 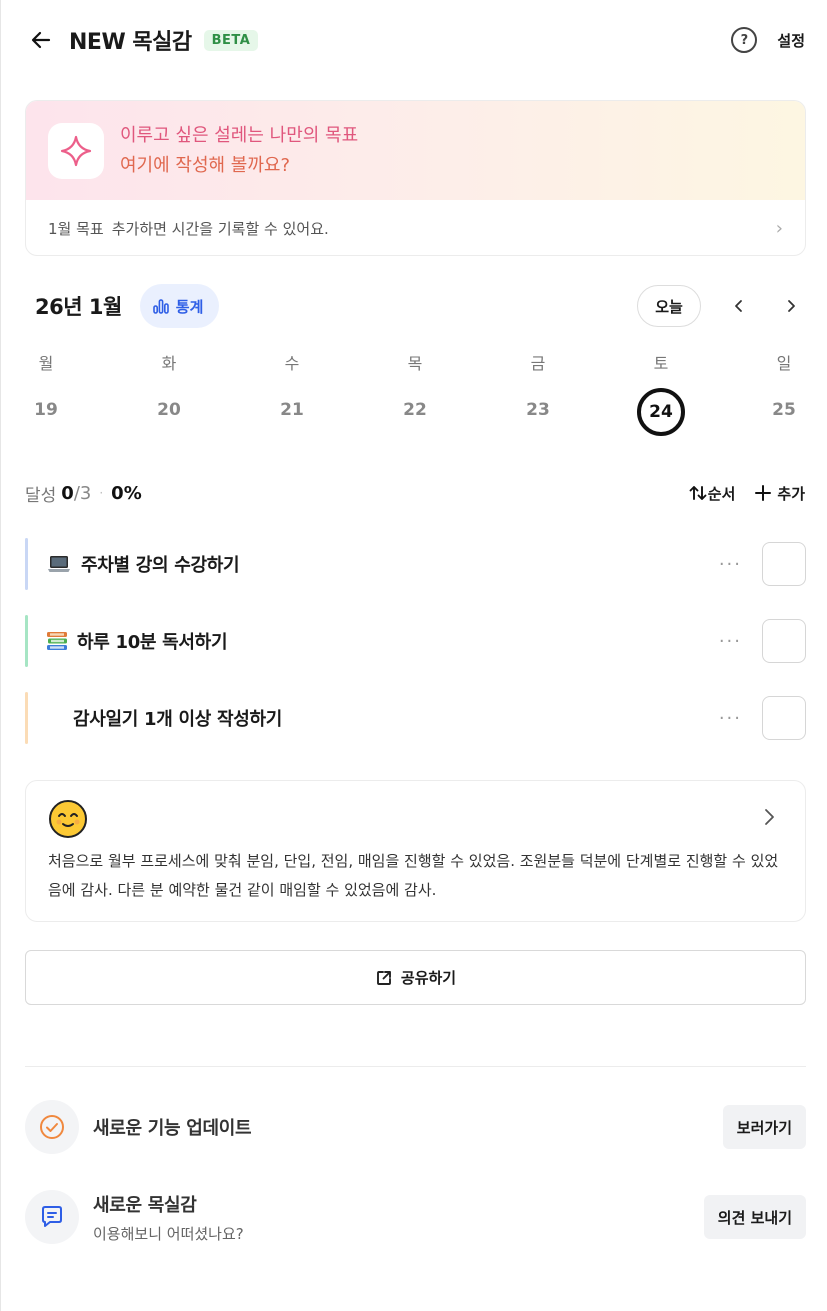 I want to click on stats-label: 통계, so click(x=189, y=306).